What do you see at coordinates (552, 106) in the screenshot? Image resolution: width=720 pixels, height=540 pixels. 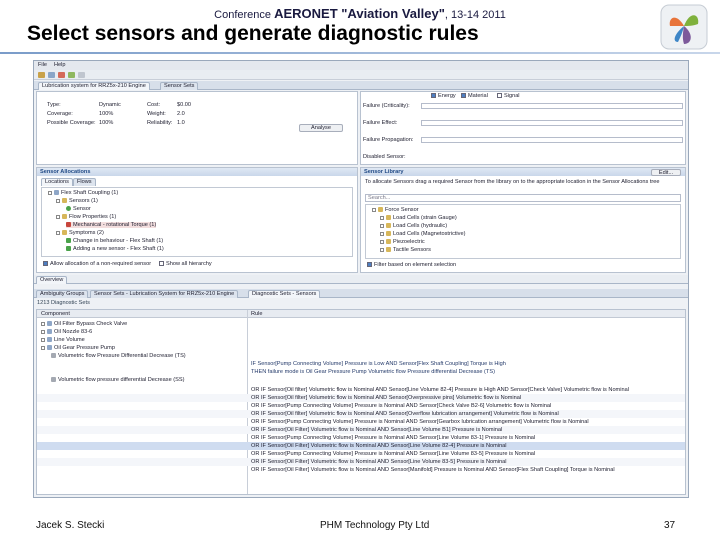 I see `failure-criticality-field` at bounding box center [552, 106].